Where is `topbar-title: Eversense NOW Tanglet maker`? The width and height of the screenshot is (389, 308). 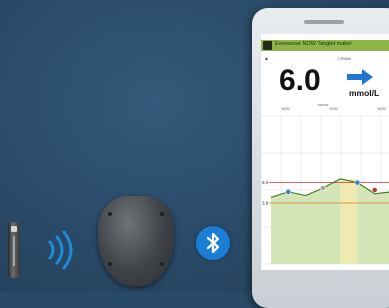
topbar-title: Eversense NOW Tanglet maker is located at coordinates (313, 44).